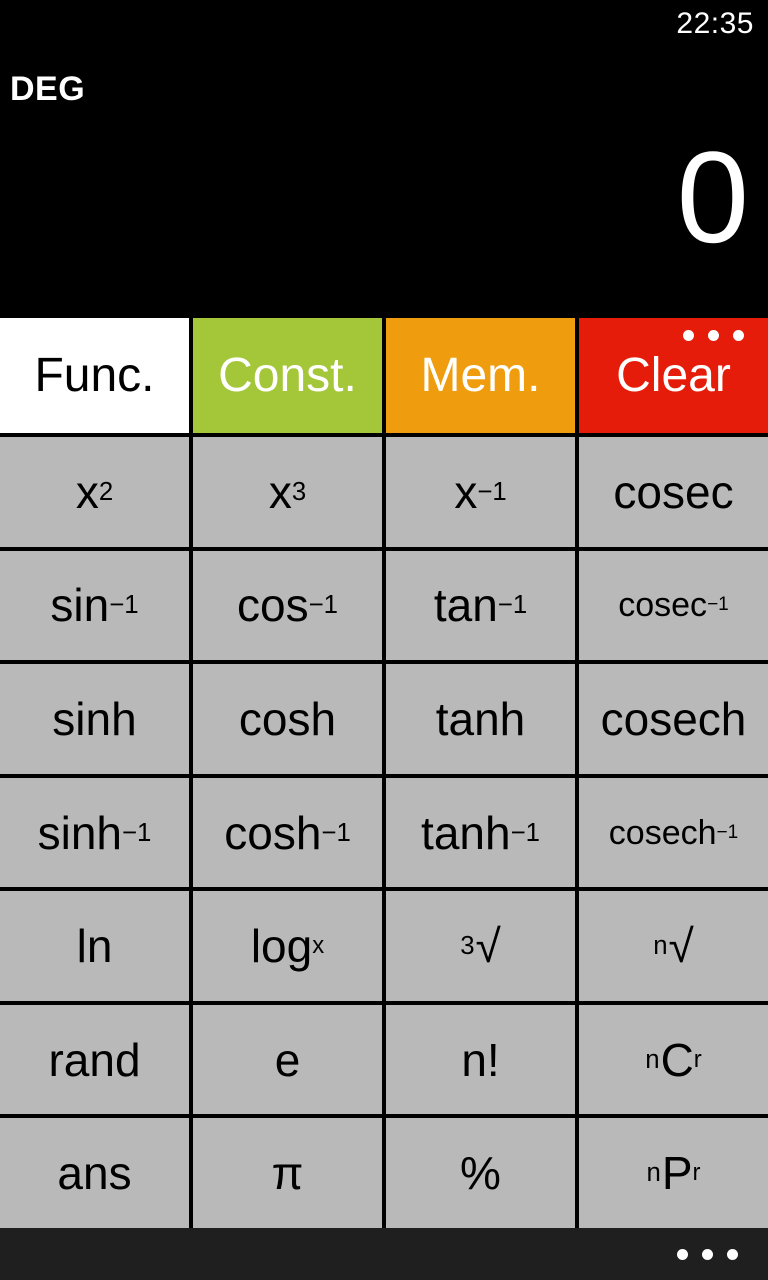 The width and height of the screenshot is (768, 1280). I want to click on key-artanh: tanh −1, so click(480, 832).